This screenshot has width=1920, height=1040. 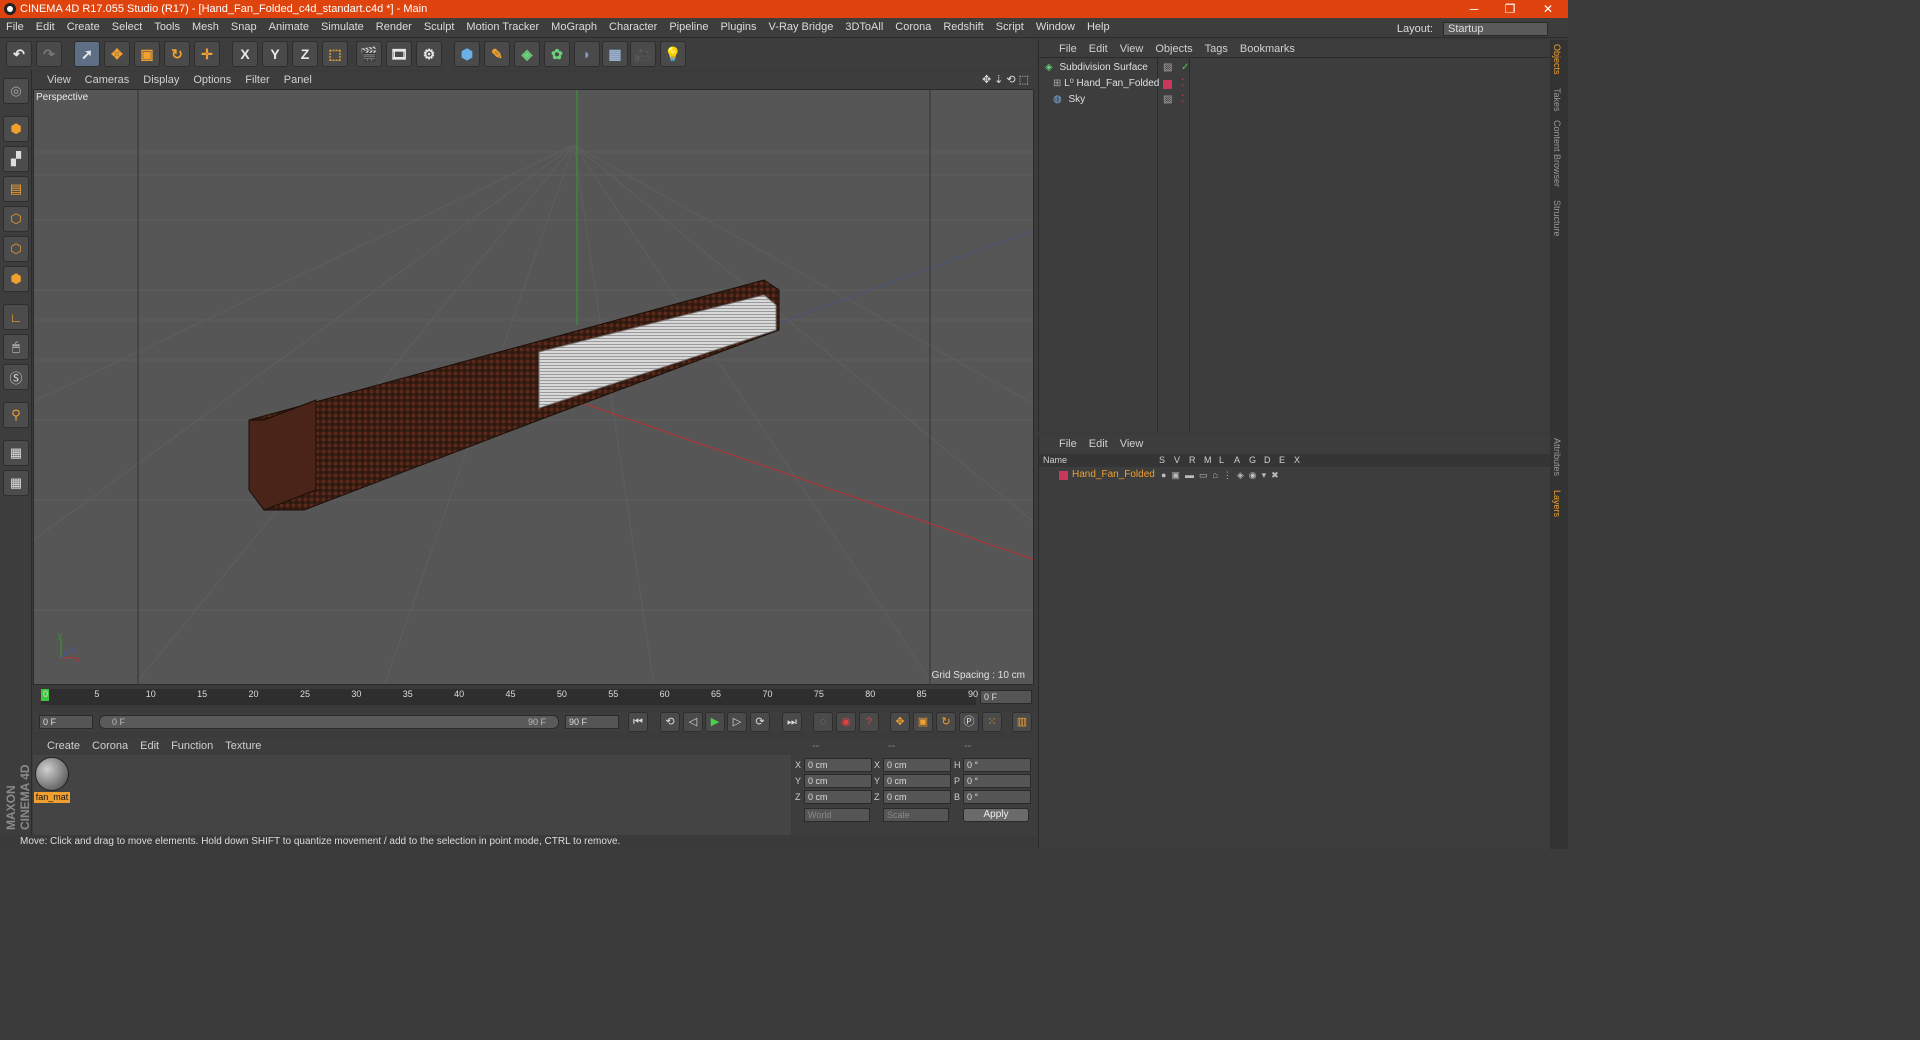 What do you see at coordinates (1173, 49) in the screenshot?
I see `object-menu-objects: Objects` at bounding box center [1173, 49].